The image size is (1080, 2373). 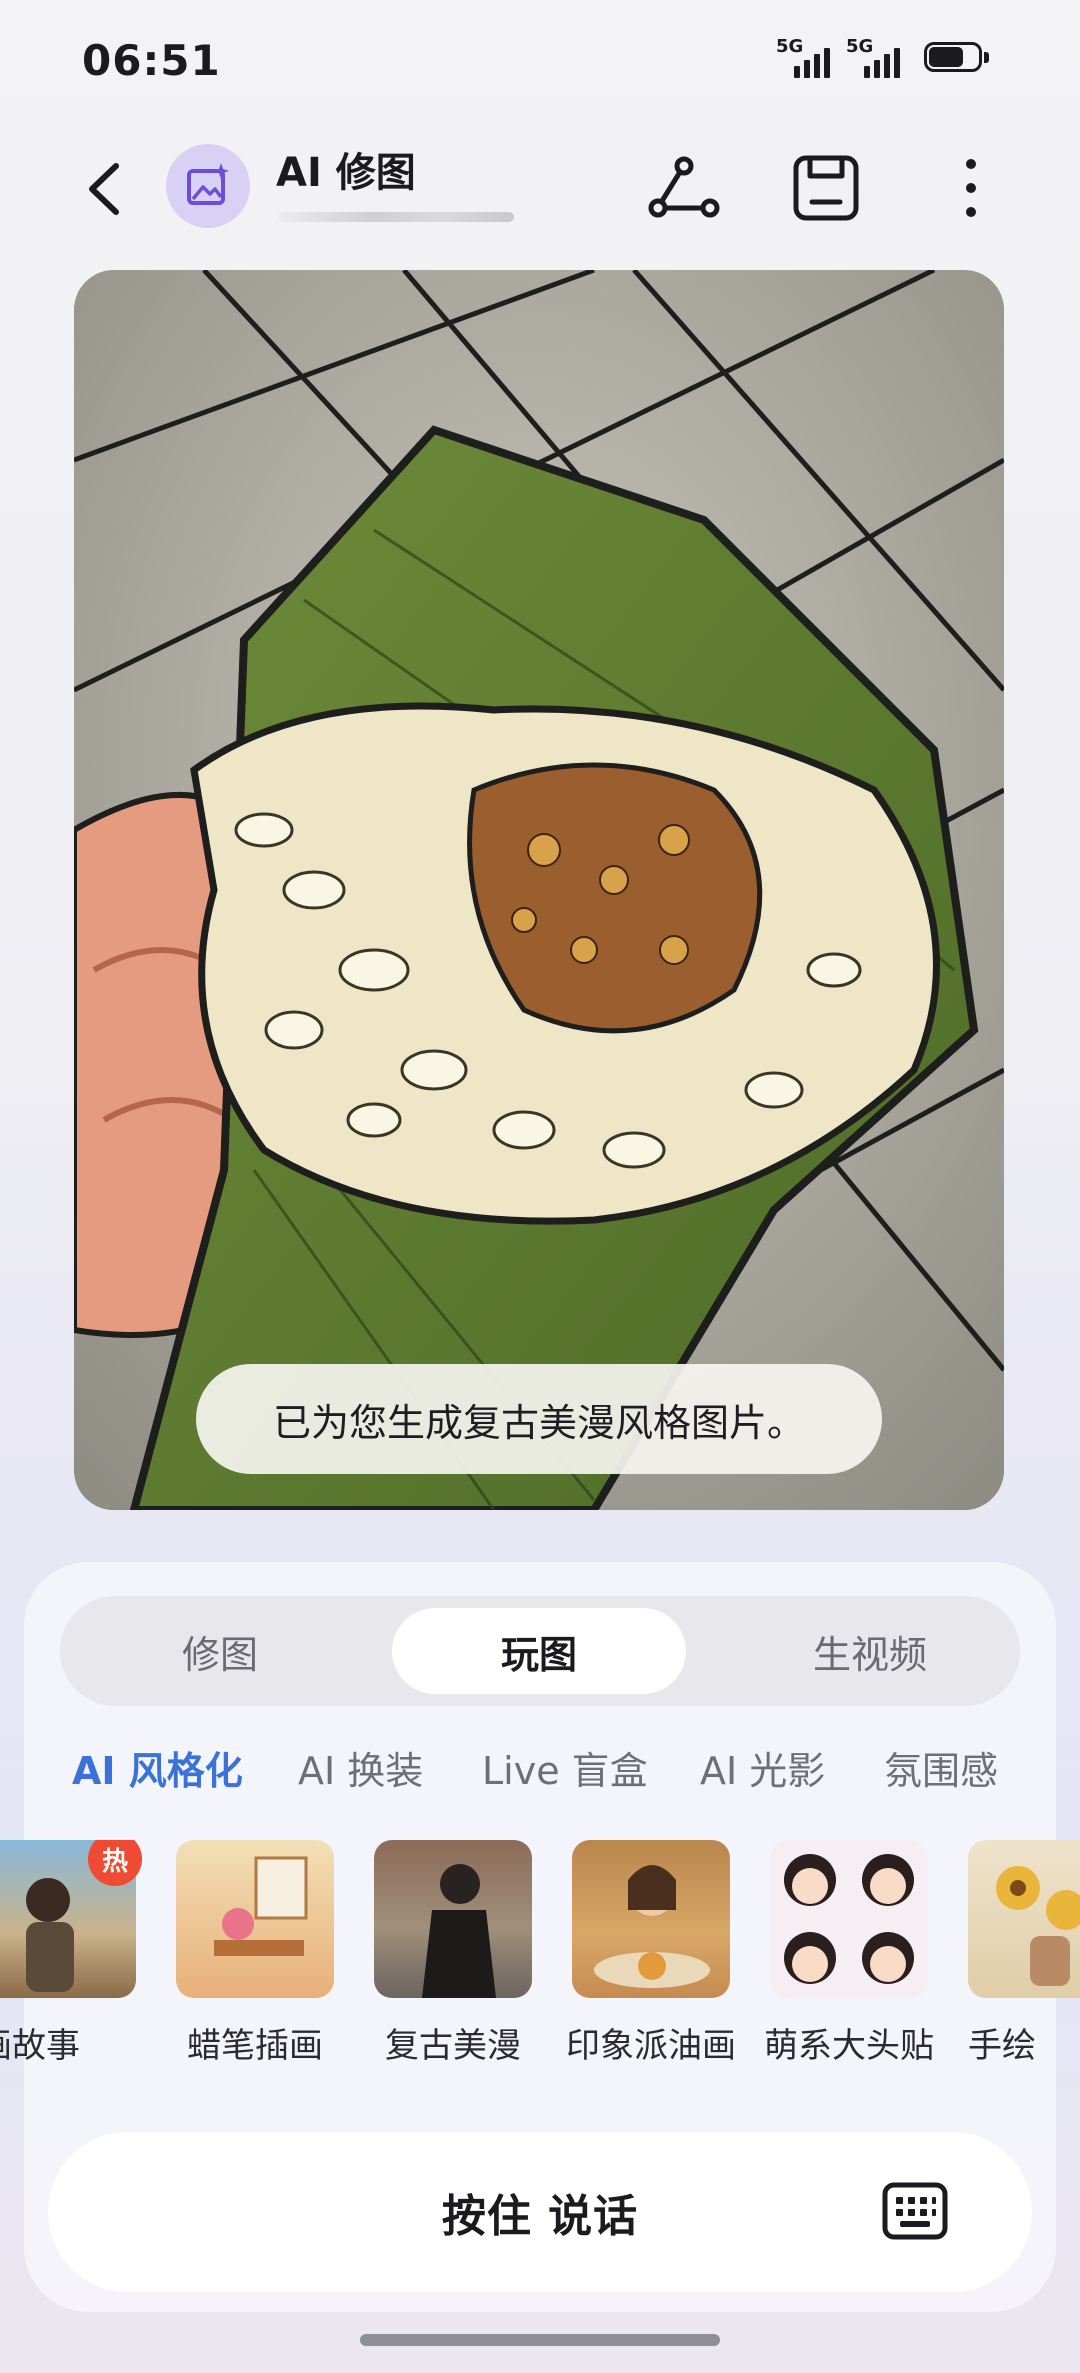 I want to click on signal-sim2-icon: 5G, so click(x=881, y=57).